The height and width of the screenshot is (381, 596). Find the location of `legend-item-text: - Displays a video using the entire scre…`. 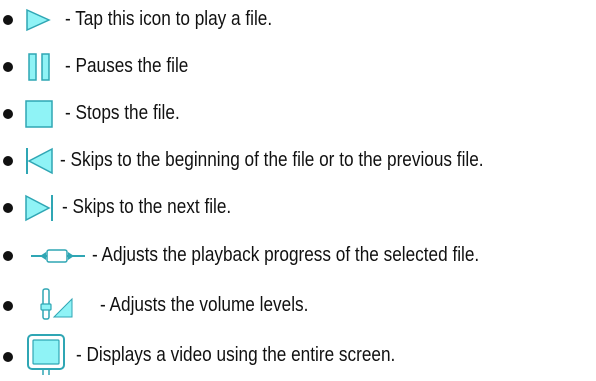

legend-item-text: - Displays a video using the entire scre… is located at coordinates (236, 355).